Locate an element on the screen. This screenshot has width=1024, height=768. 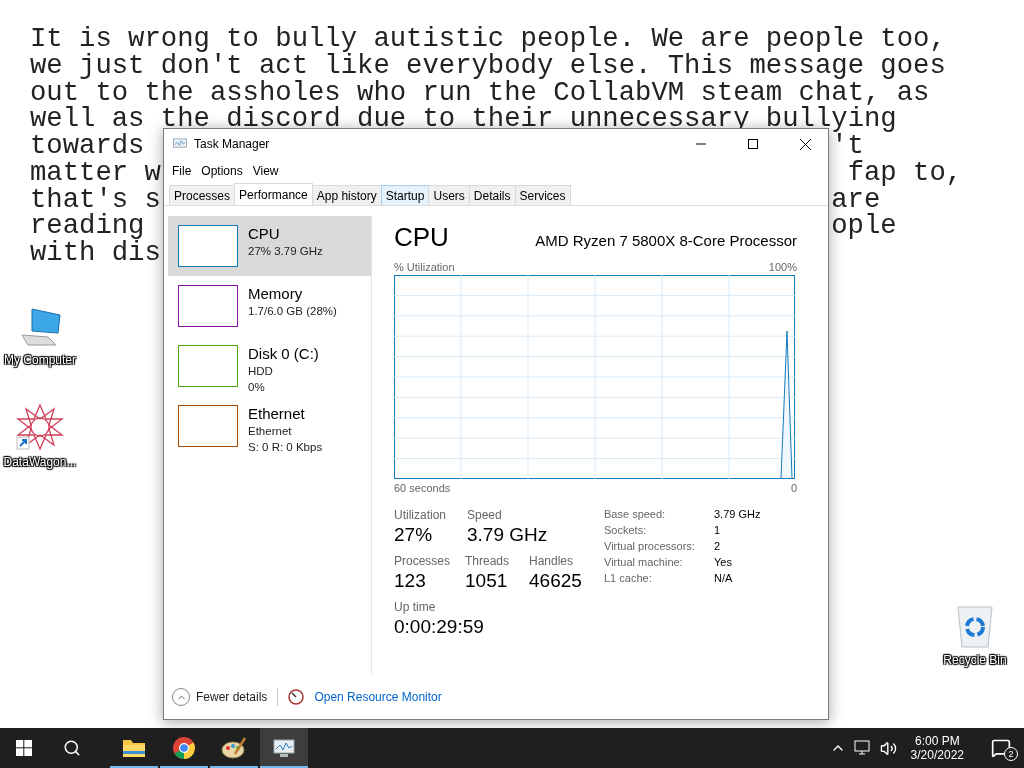
spec-value: N/A is located at coordinates (724, 578).